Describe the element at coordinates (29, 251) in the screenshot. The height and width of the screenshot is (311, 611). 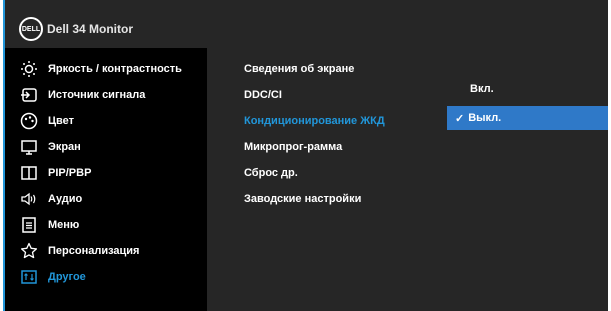
I see `star-icon` at that location.